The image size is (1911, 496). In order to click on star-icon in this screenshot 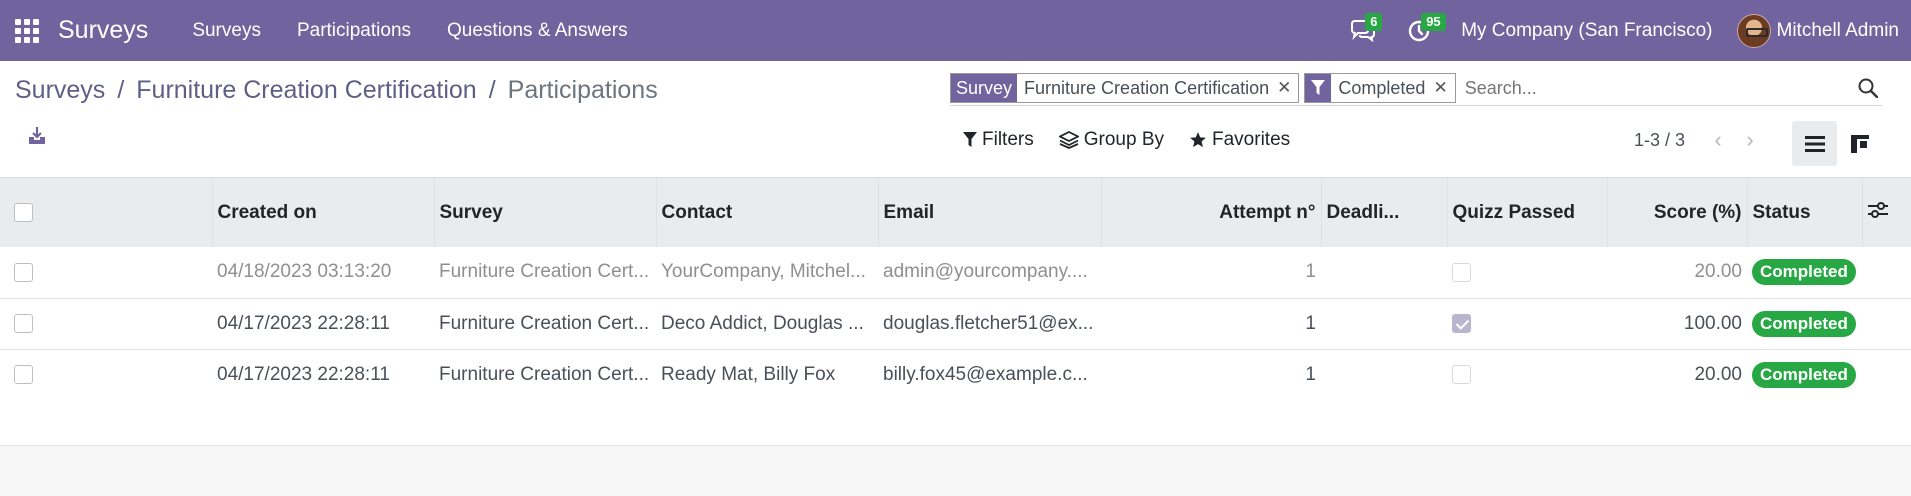, I will do `click(1198, 140)`.